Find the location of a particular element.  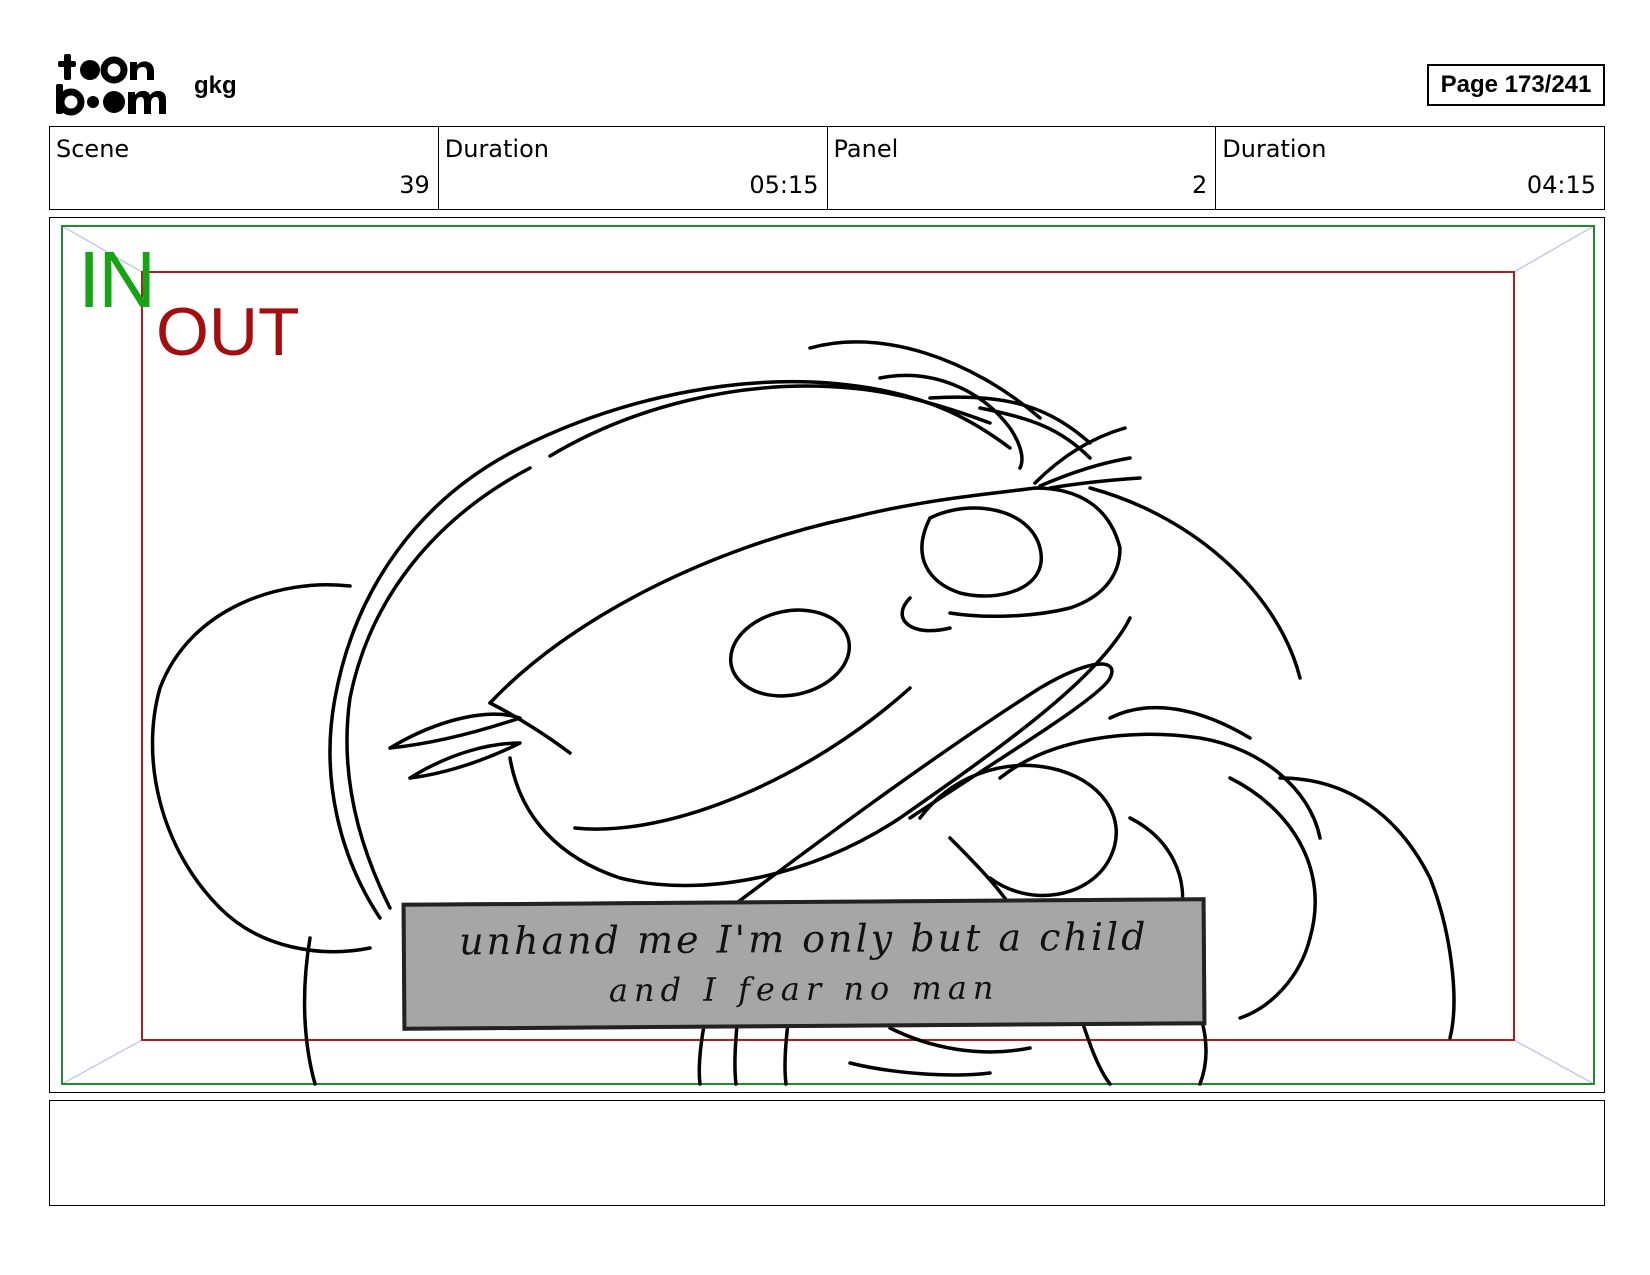

panel-duration-label: Duration is located at coordinates (1274, 149).